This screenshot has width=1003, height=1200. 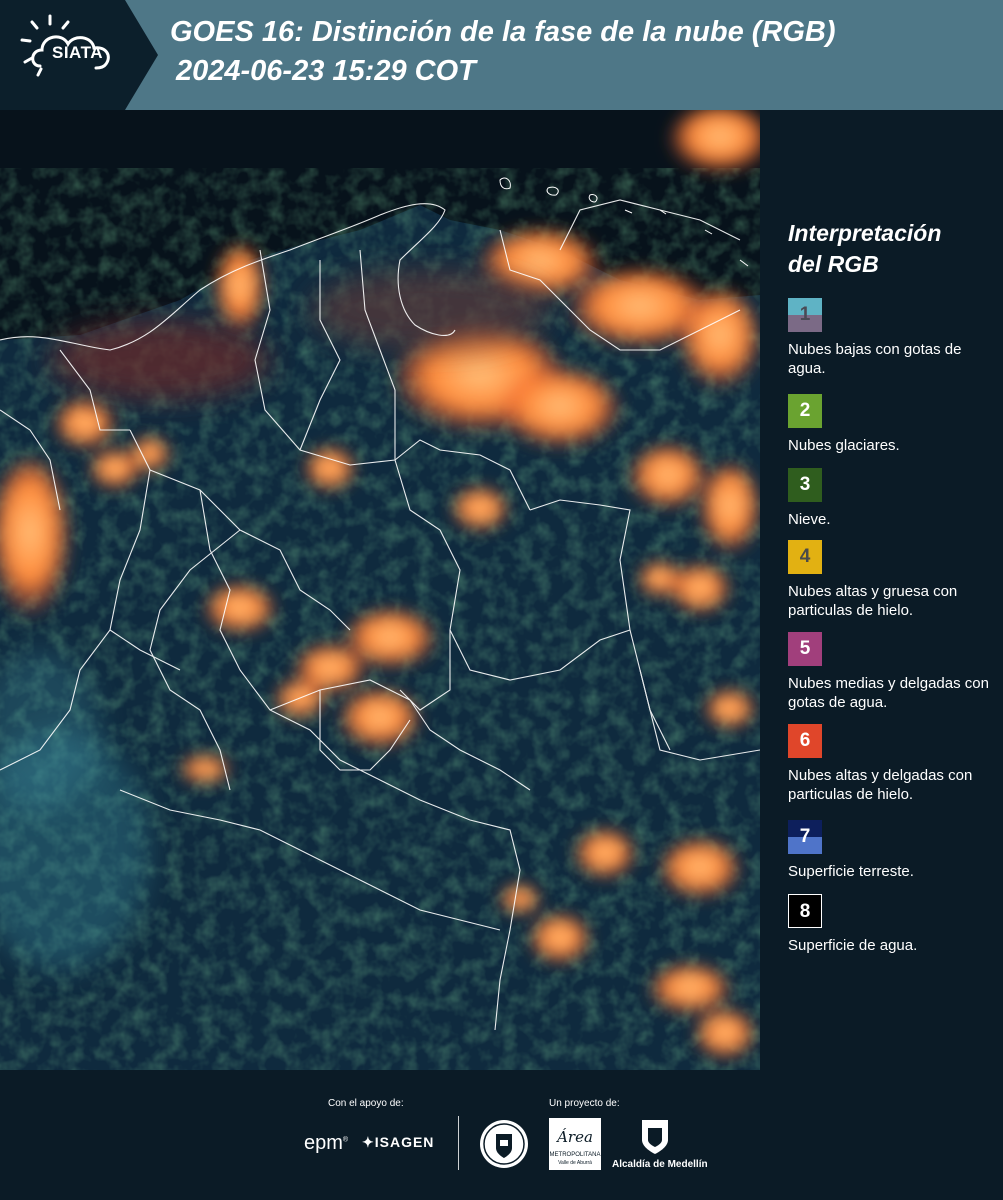 I want to click on legend-swatch-1: 1, so click(x=805, y=315).